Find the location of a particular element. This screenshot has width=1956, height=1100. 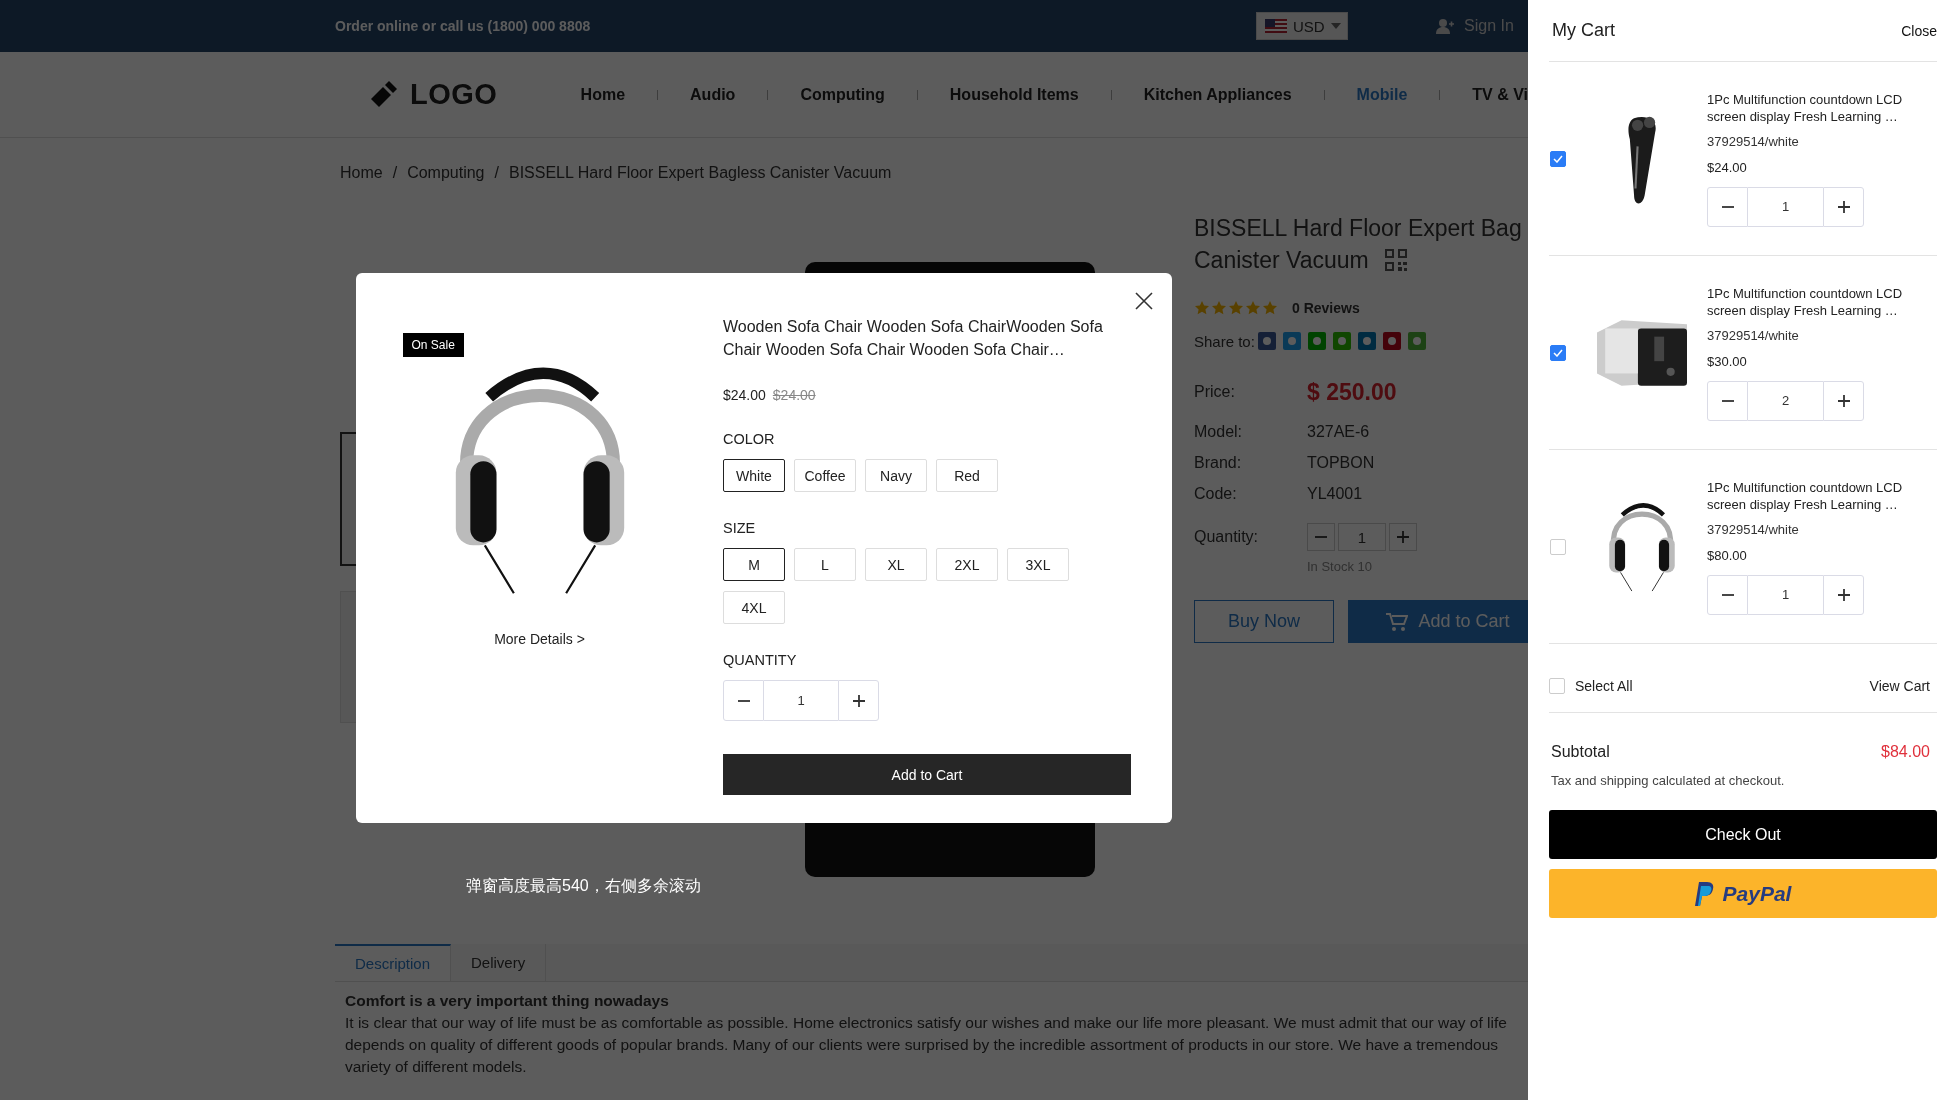

product-title: BISSELL Hard Floor Expert Bag is located at coordinates (1358, 228).